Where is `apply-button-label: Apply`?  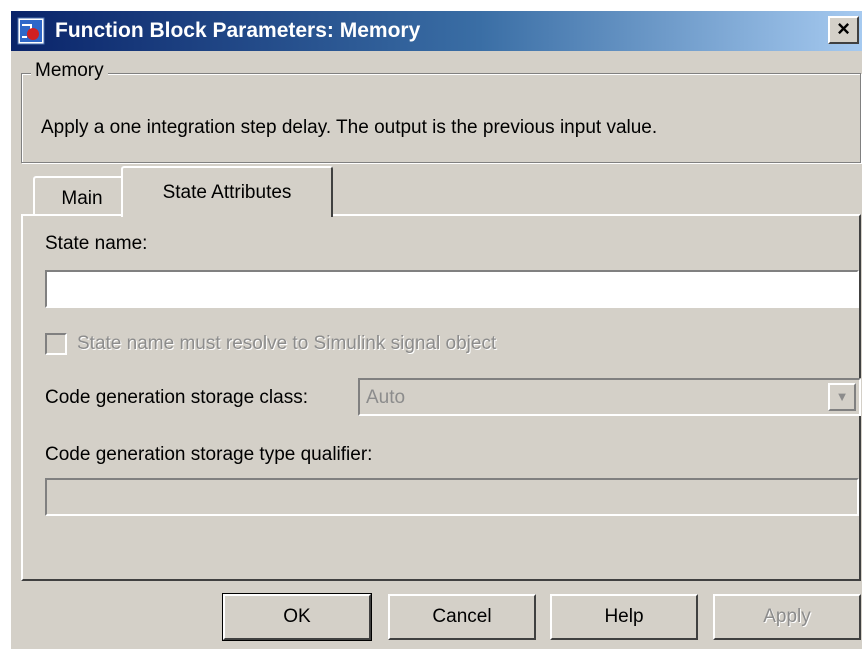
apply-button-label: Apply is located at coordinates (787, 616).